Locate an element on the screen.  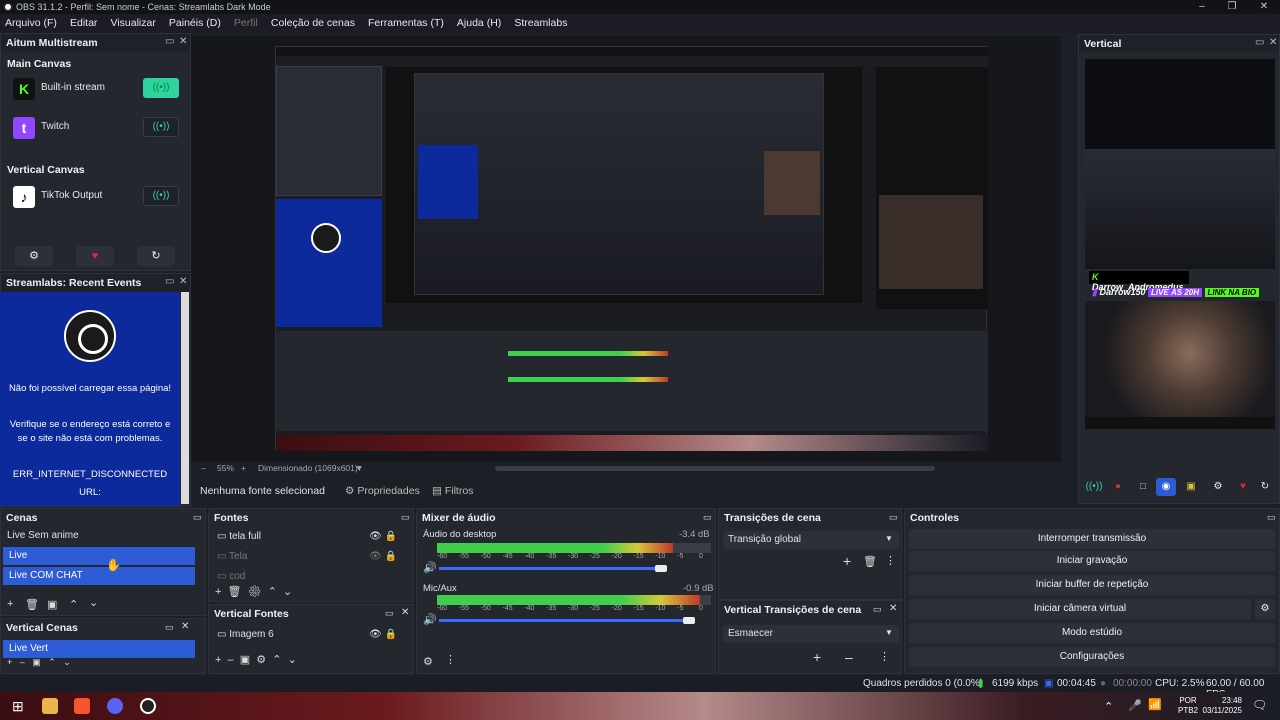
scrollbar is located at coordinates (185, 398).